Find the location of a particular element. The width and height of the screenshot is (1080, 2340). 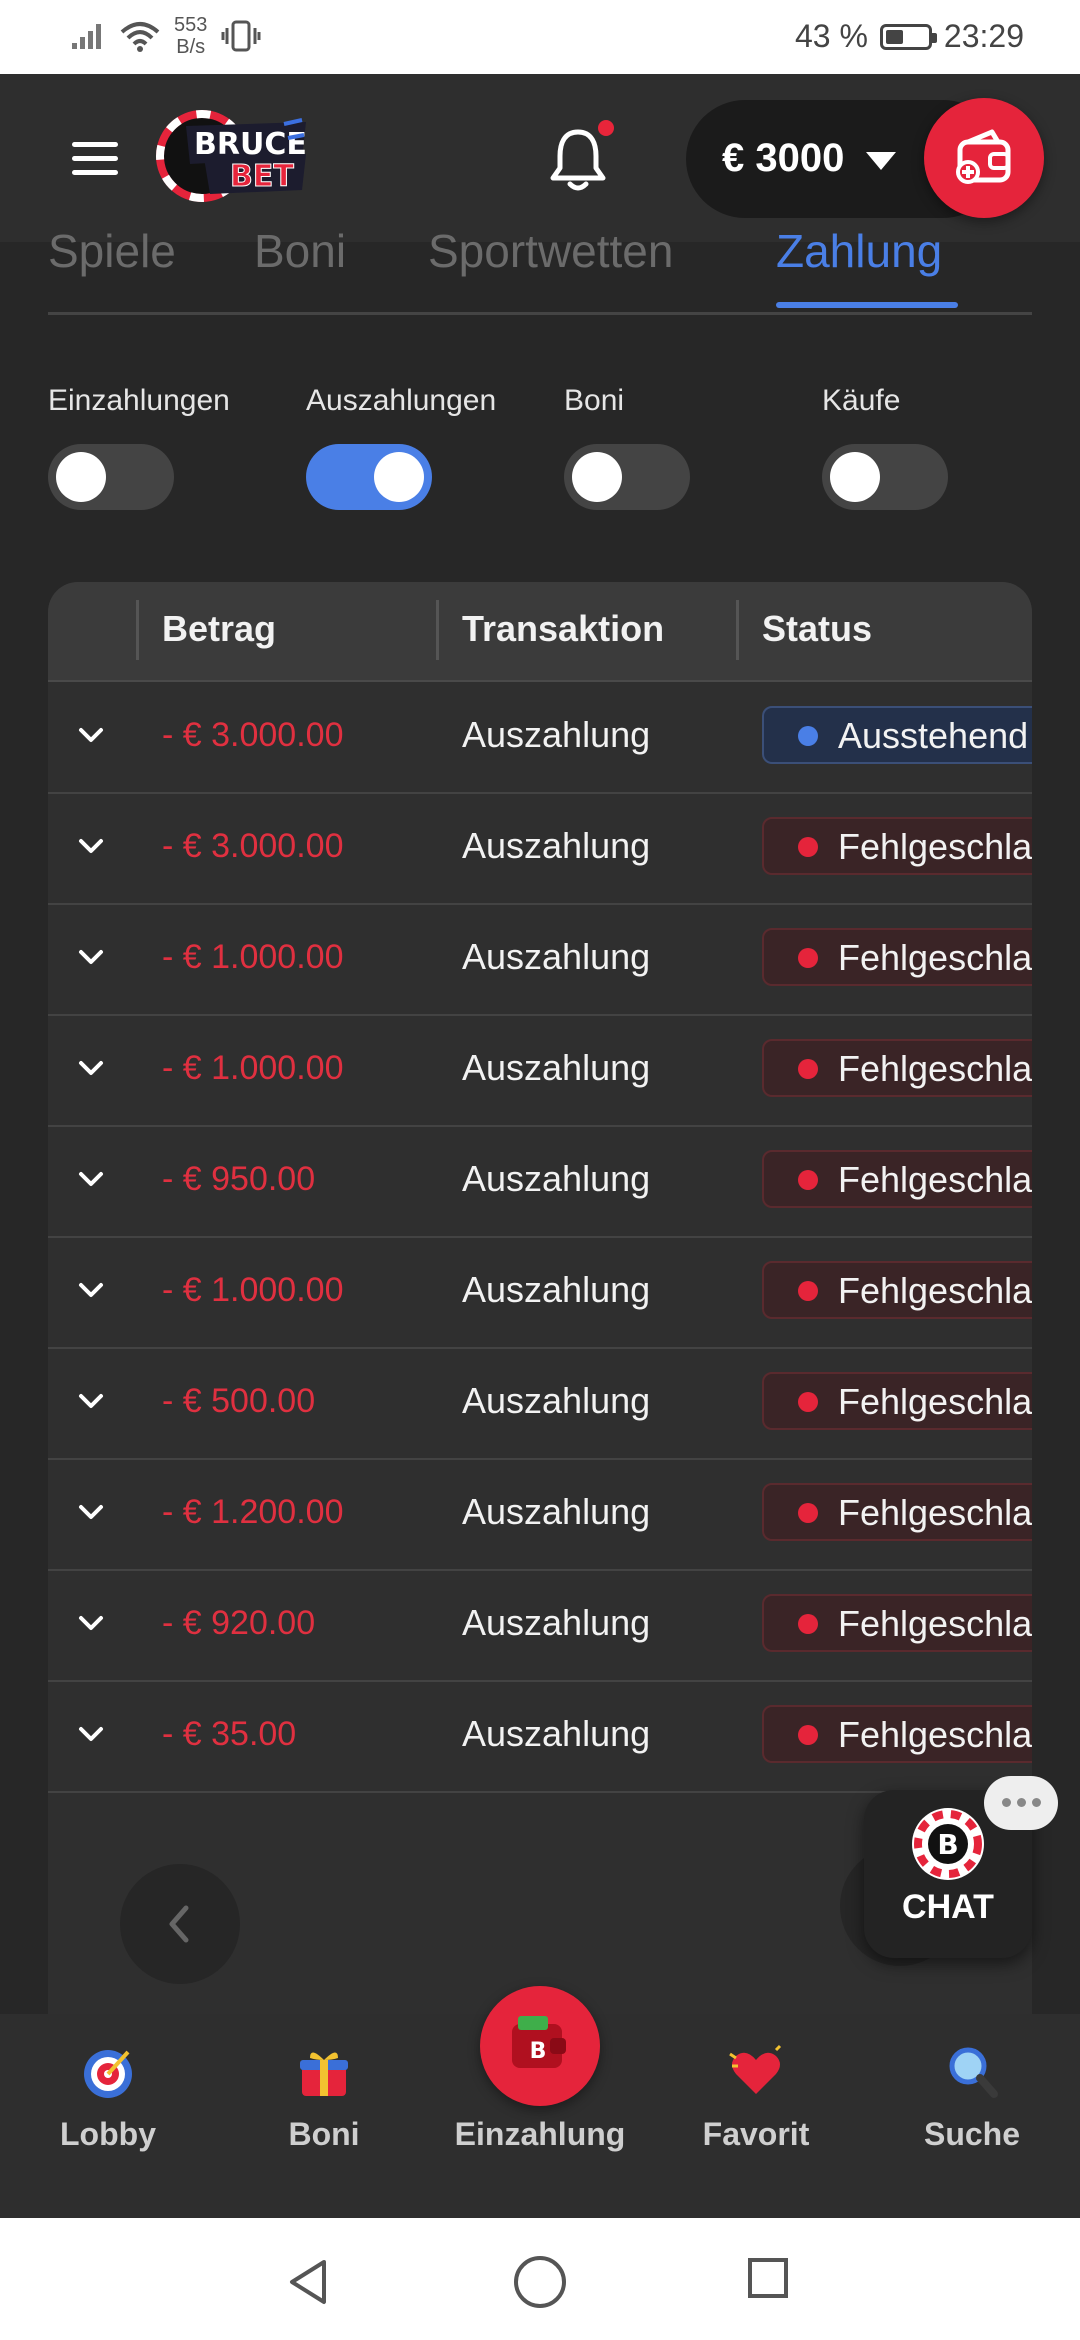

brucebet-logo: BRUCE BET is located at coordinates (234, 154).